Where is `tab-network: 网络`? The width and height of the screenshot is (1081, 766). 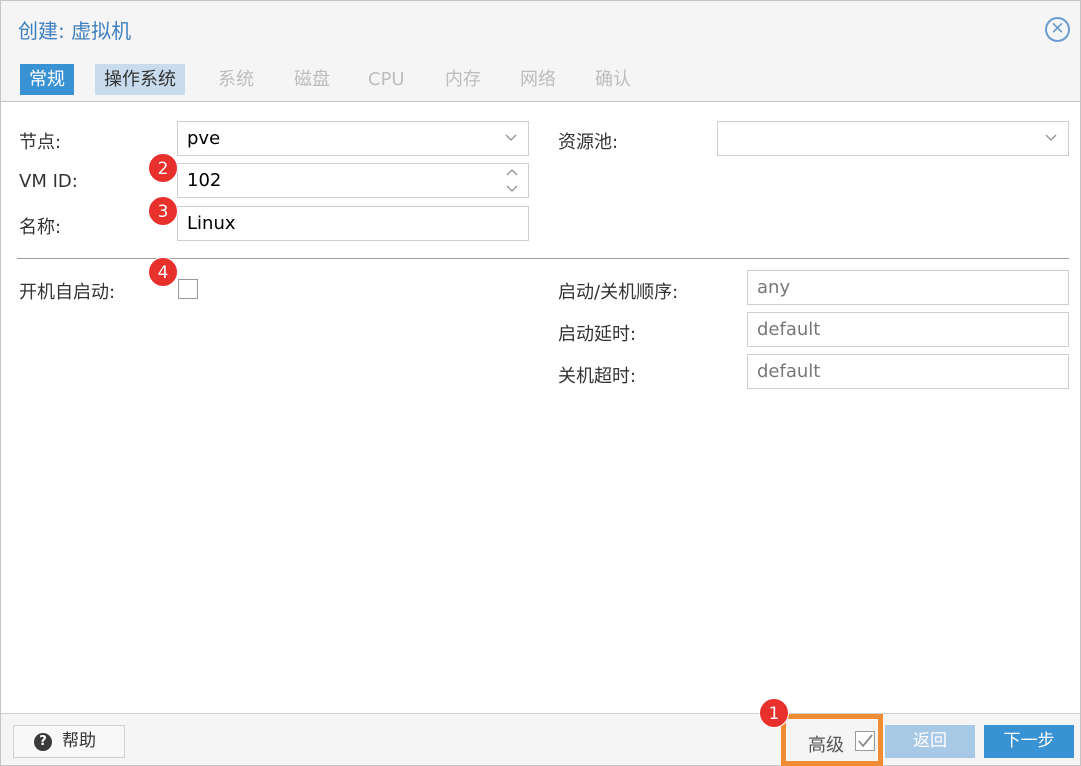
tab-network: 网络 is located at coordinates (538, 79).